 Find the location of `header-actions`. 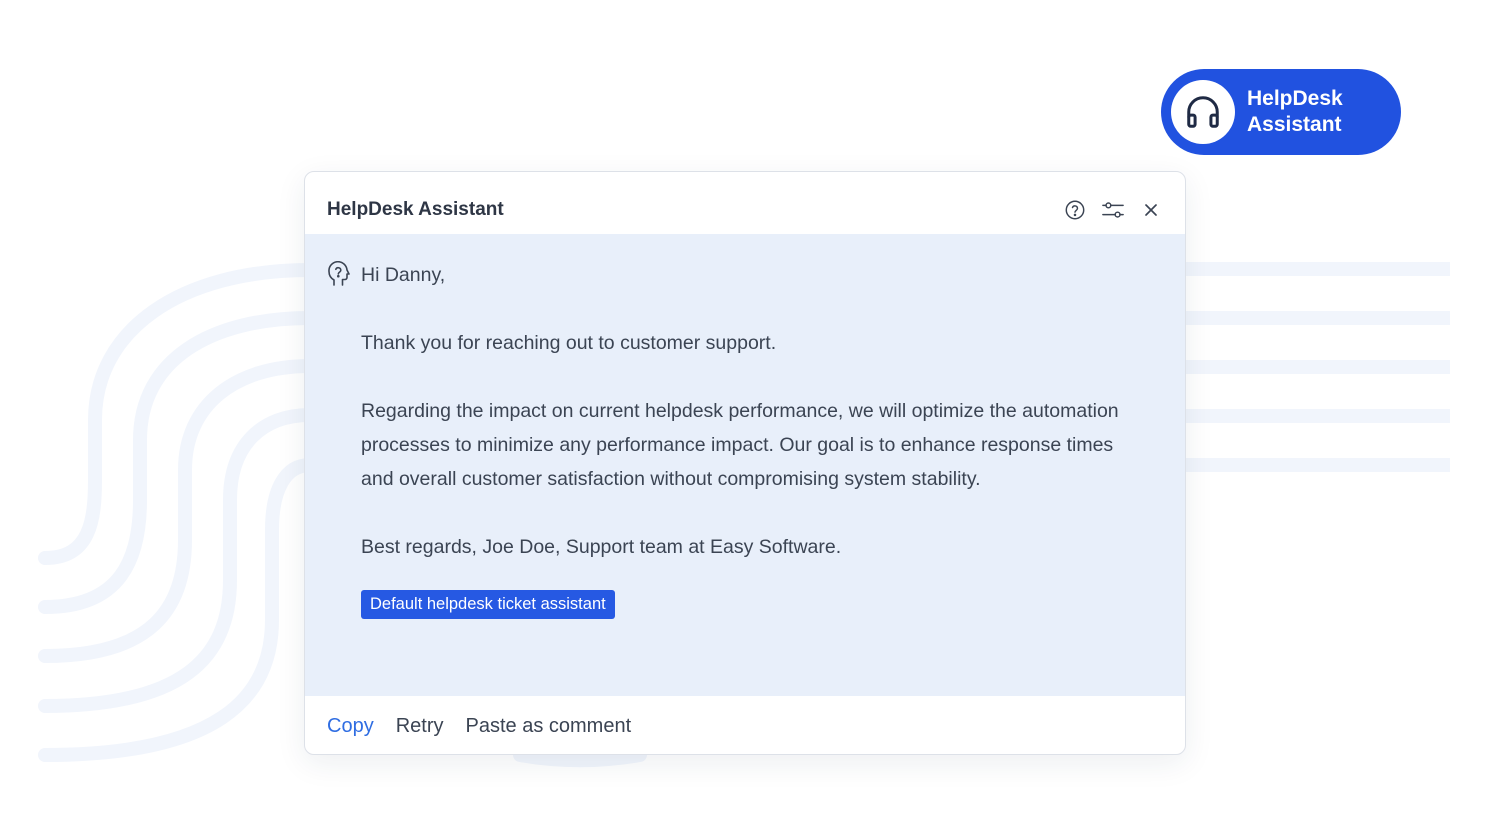

header-actions is located at coordinates (1113, 210).